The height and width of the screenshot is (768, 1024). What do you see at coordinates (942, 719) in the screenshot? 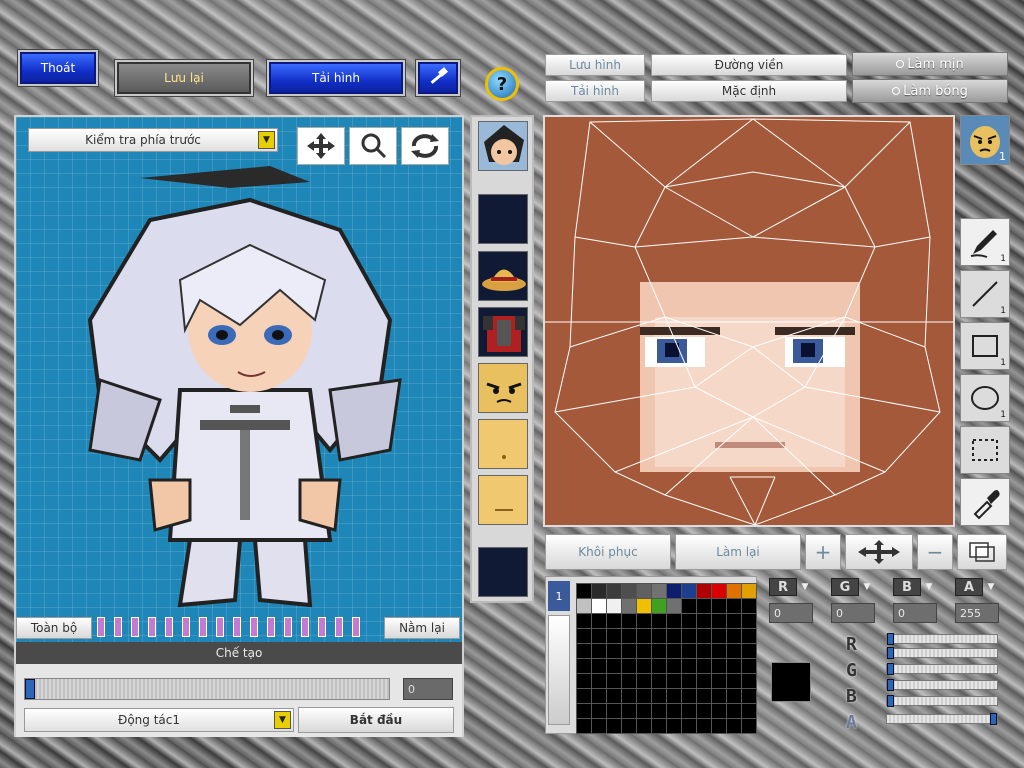
I see `alpha-slider` at bounding box center [942, 719].